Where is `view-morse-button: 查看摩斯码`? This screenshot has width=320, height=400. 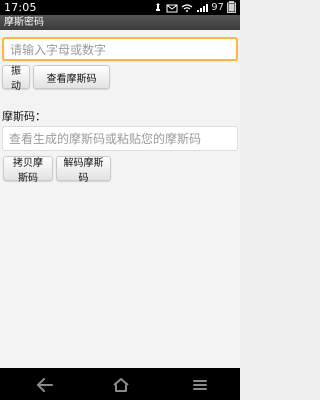 view-morse-button: 查看摩斯码 is located at coordinates (71, 77).